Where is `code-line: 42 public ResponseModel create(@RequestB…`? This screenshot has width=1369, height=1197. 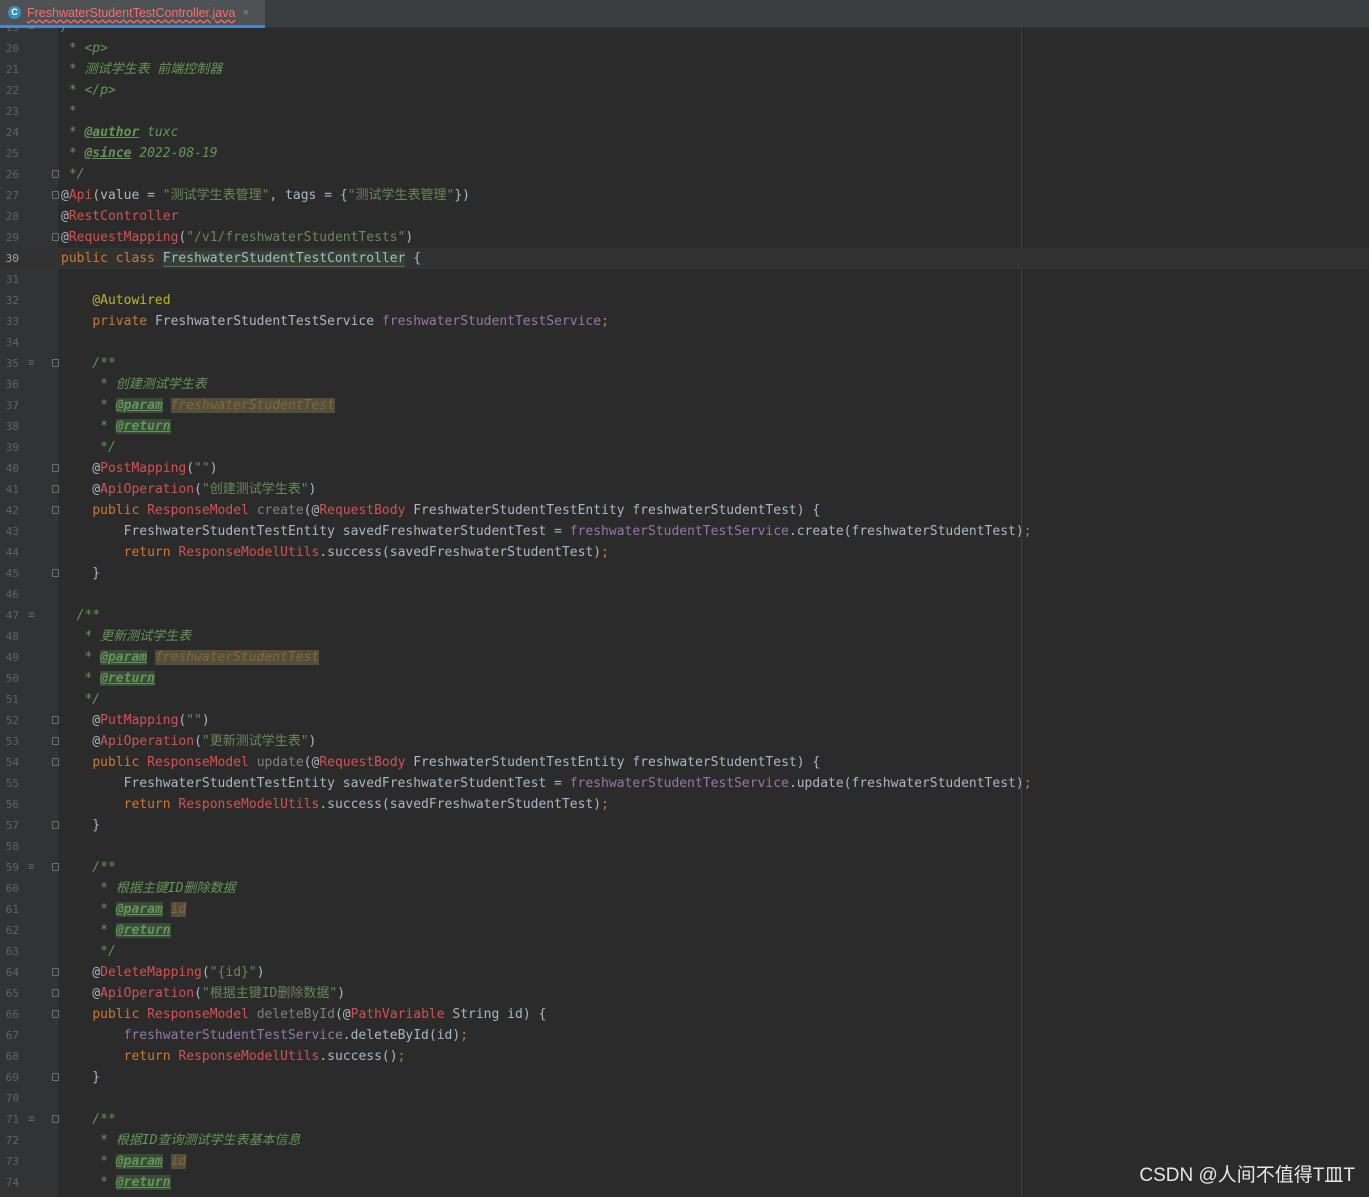 code-line: 42 public ResponseModel create(@RequestB… is located at coordinates (413, 510).